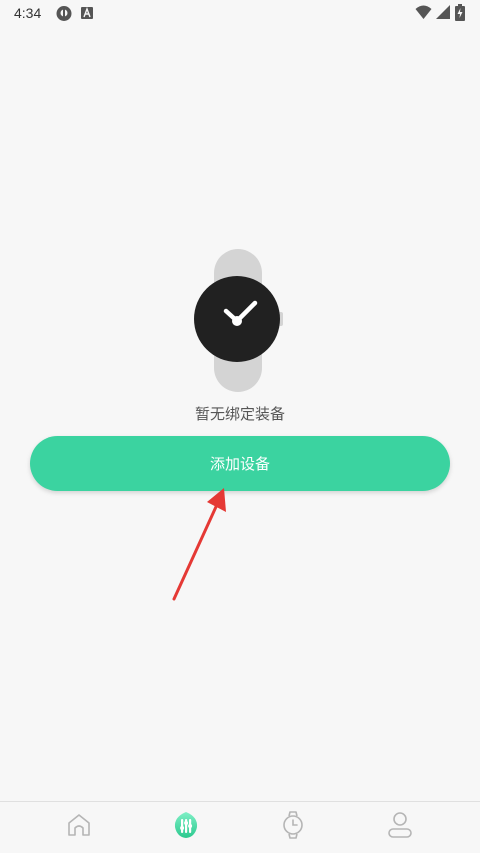  Describe the element at coordinates (87, 13) in the screenshot. I see `keyboard-a-icon` at that location.